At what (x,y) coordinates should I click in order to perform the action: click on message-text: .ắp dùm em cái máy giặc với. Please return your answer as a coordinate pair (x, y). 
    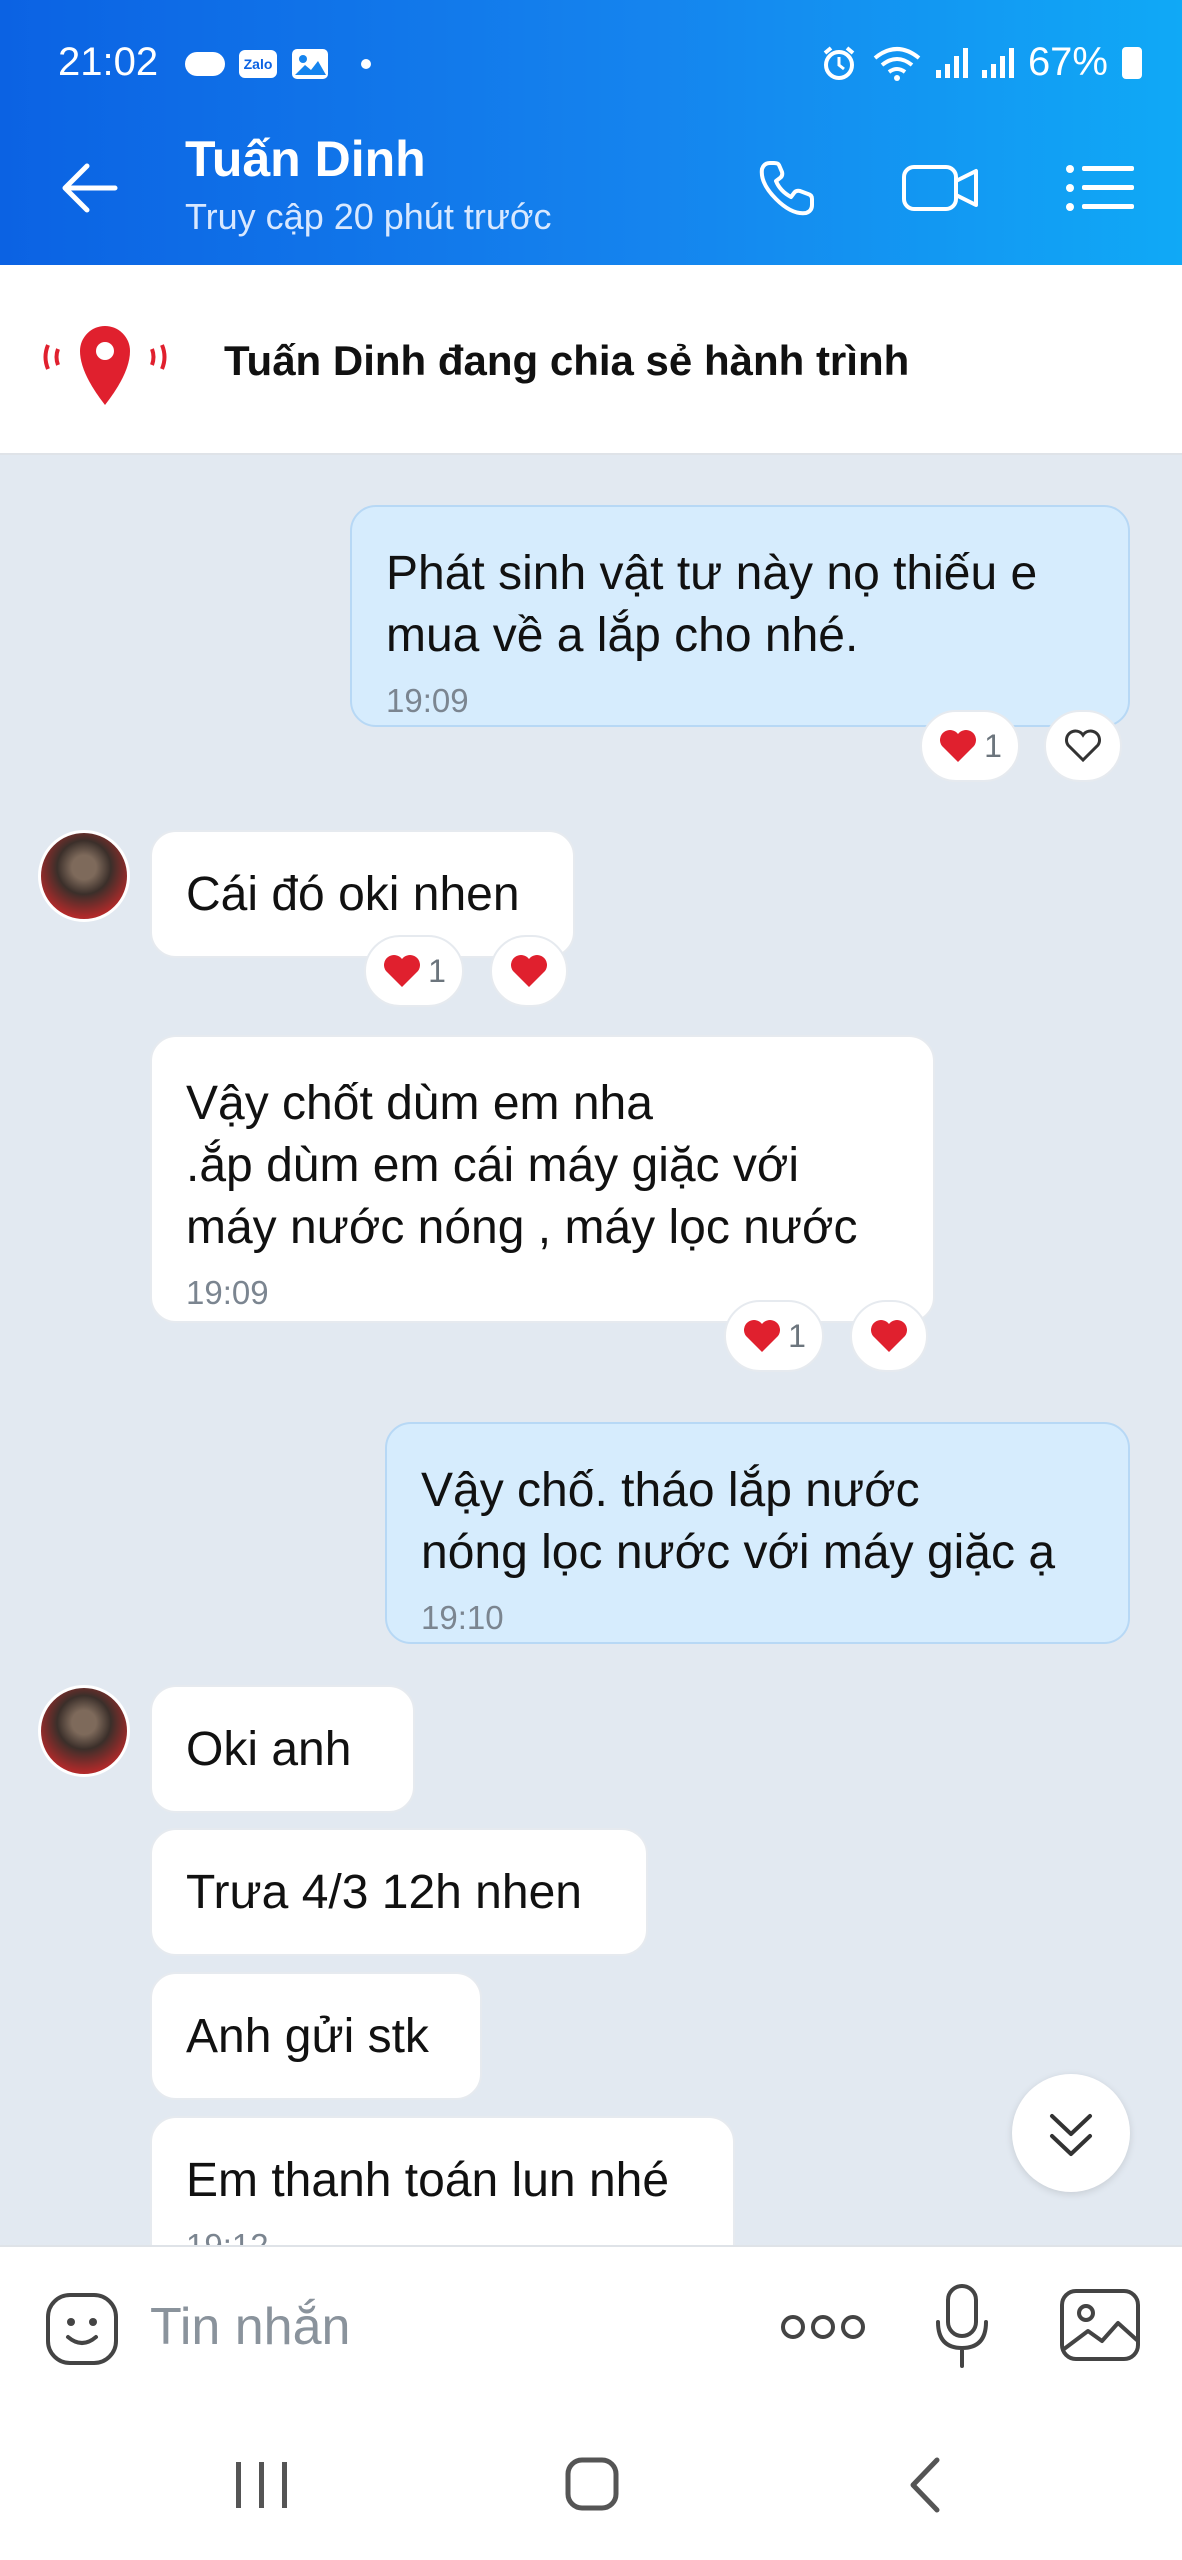
    Looking at the image, I should click on (493, 1165).